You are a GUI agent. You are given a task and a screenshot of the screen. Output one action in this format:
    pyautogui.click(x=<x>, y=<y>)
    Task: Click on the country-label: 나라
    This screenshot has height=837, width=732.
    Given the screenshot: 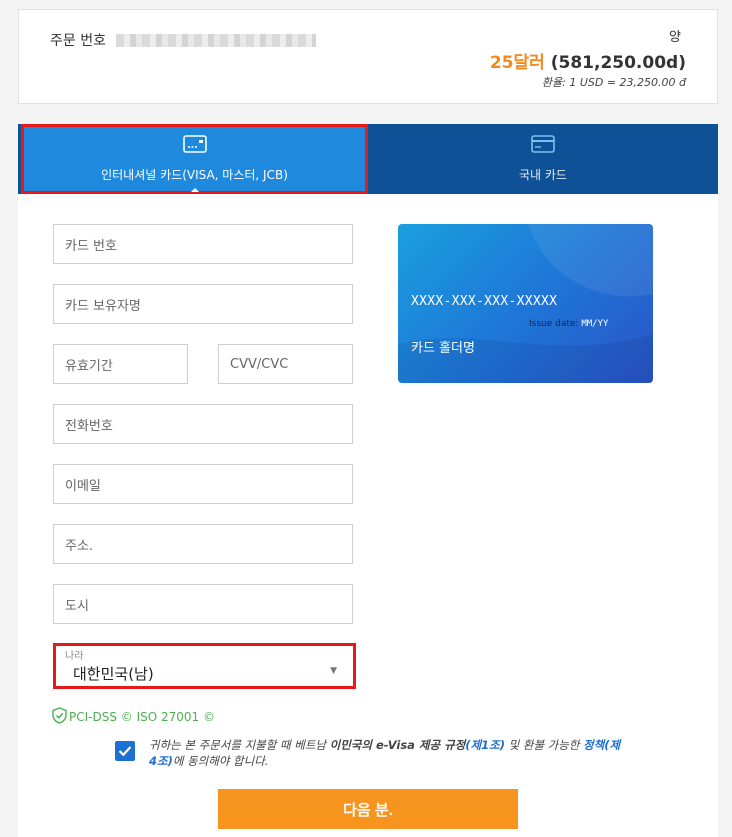 What is the action you would take?
    pyautogui.click(x=74, y=656)
    